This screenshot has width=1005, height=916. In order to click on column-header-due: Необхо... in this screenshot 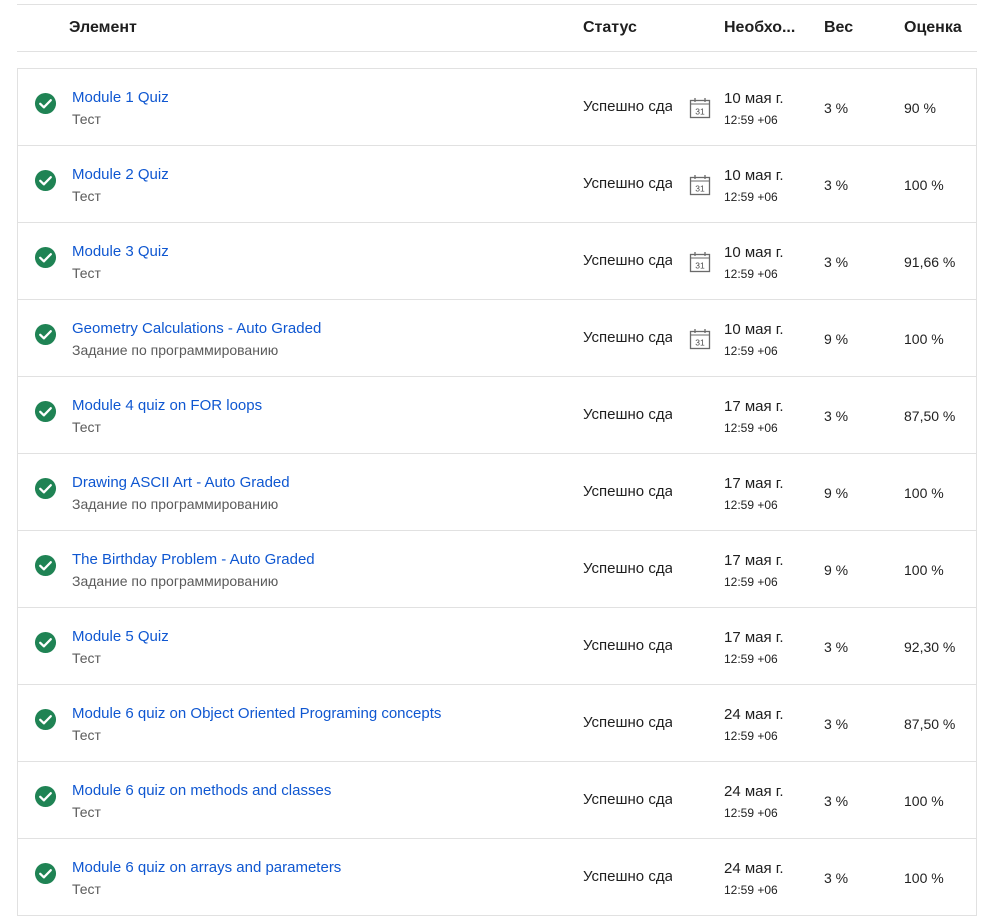, I will do `click(762, 28)`.